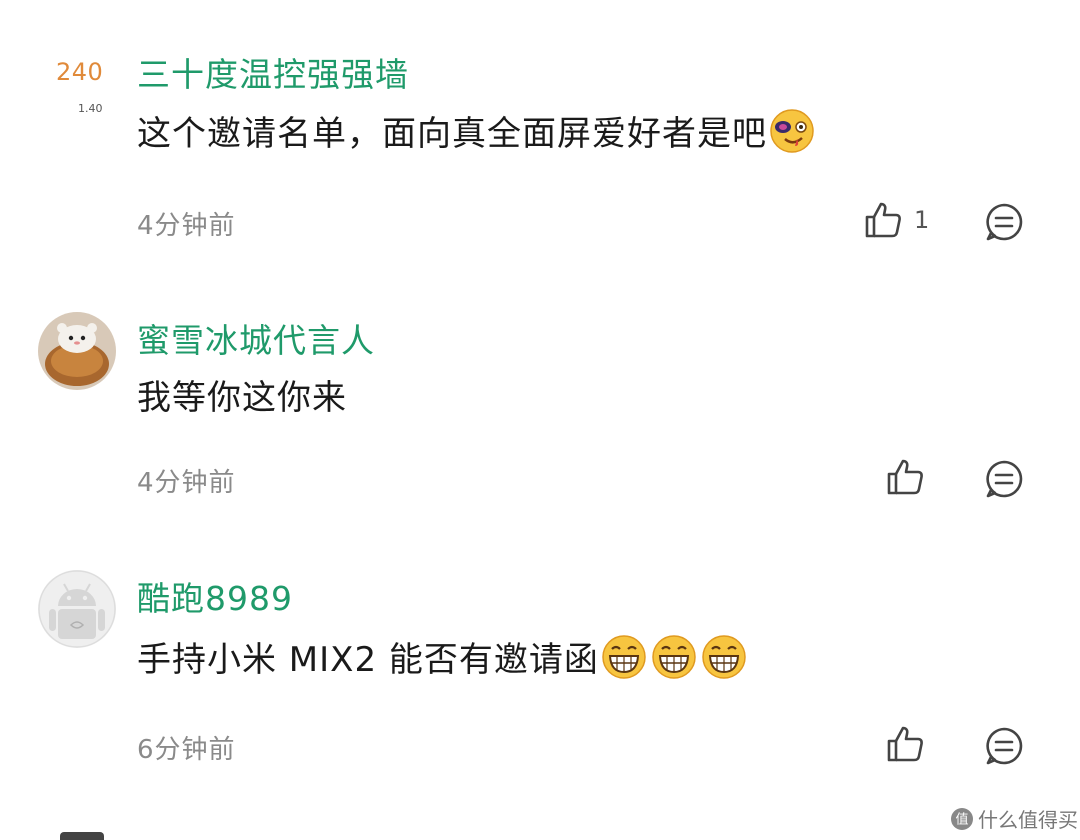 This screenshot has height=840, width=1080. Describe the element at coordinates (90, 108) in the screenshot. I see `level-badge-sub: 1.40` at that location.